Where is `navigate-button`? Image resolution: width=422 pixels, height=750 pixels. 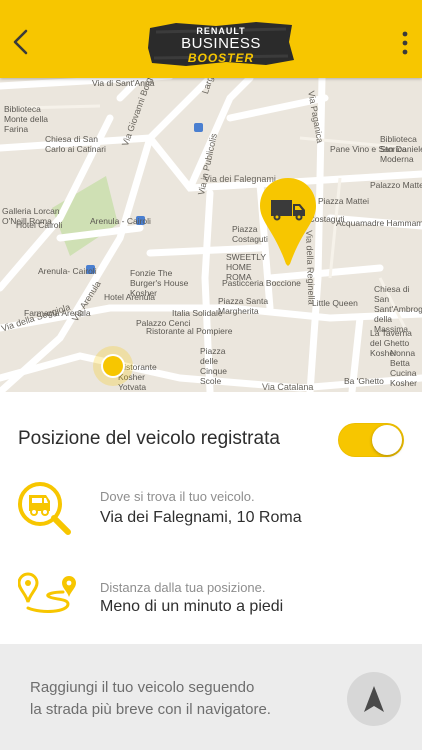
navigate-button is located at coordinates (374, 699).